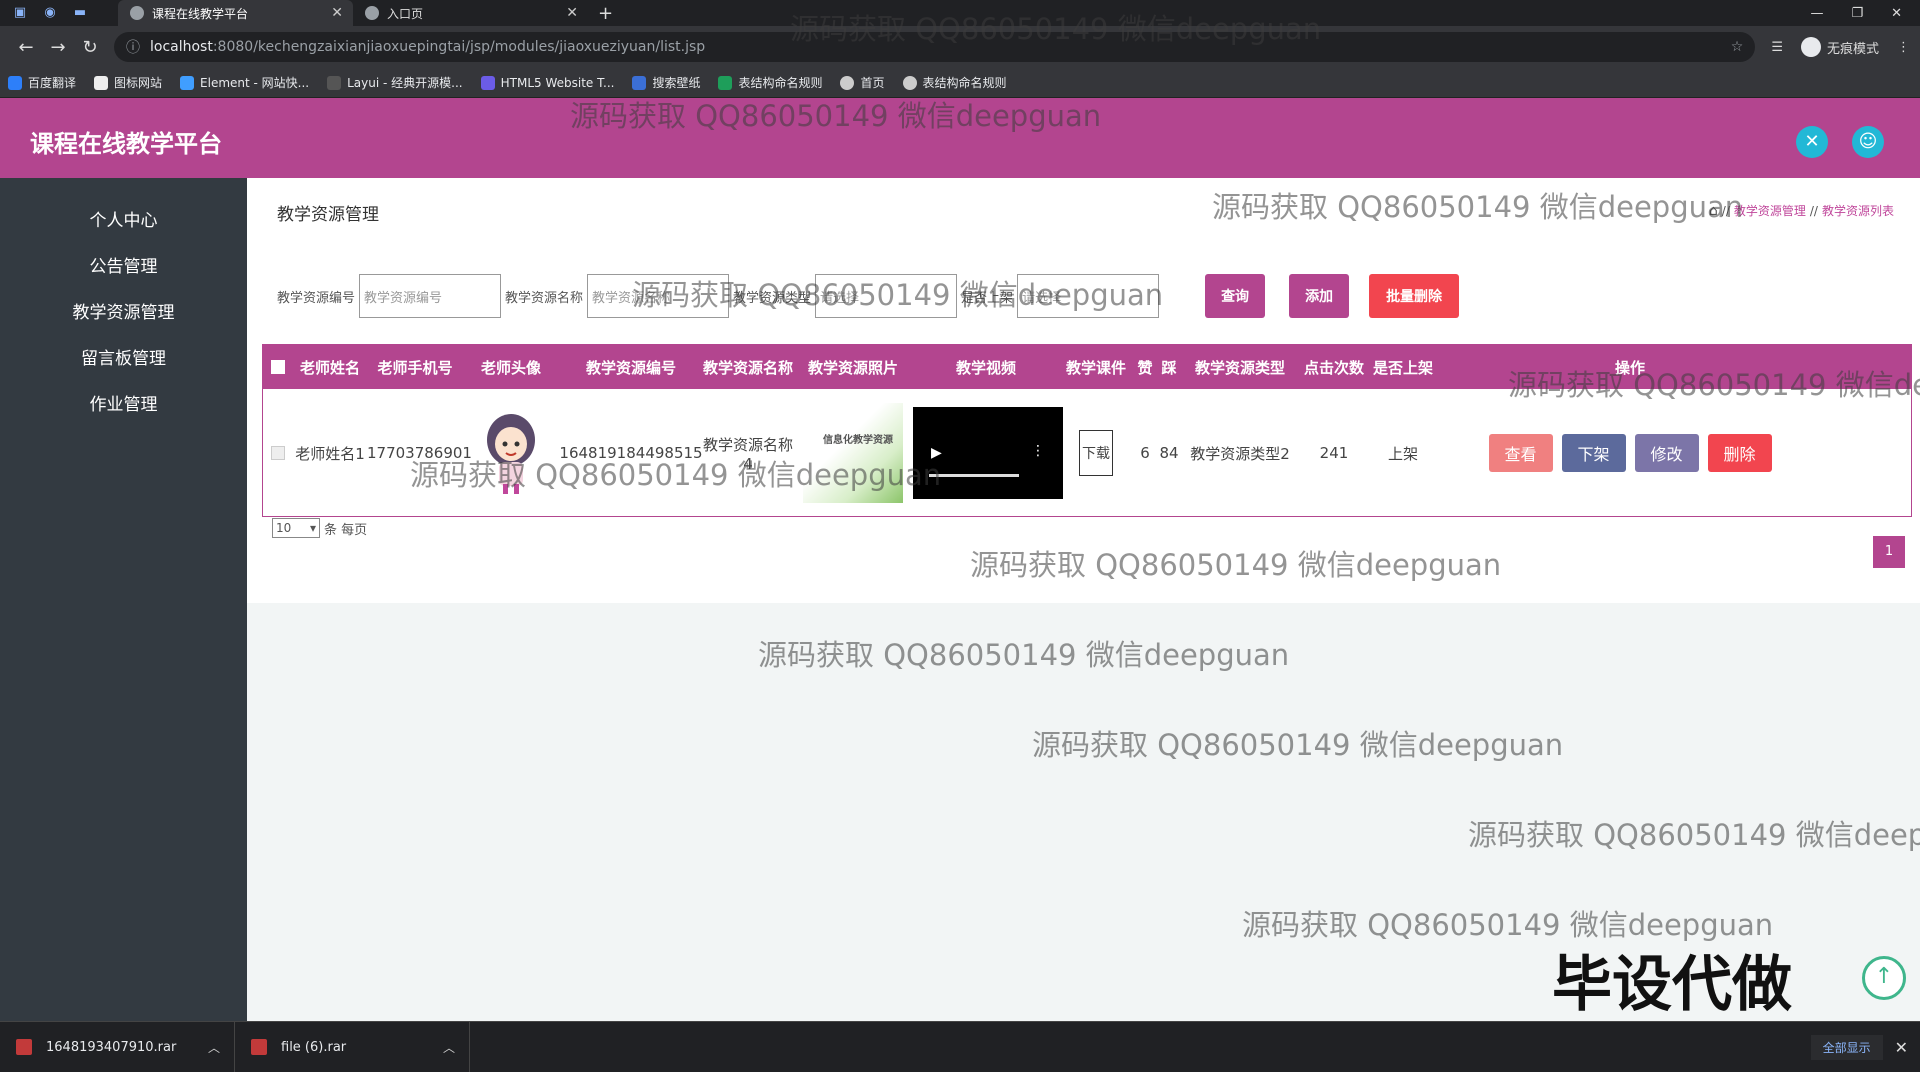 The height and width of the screenshot is (1072, 1920). Describe the element at coordinates (26, 47) in the screenshot. I see `back-icon: ←` at that location.